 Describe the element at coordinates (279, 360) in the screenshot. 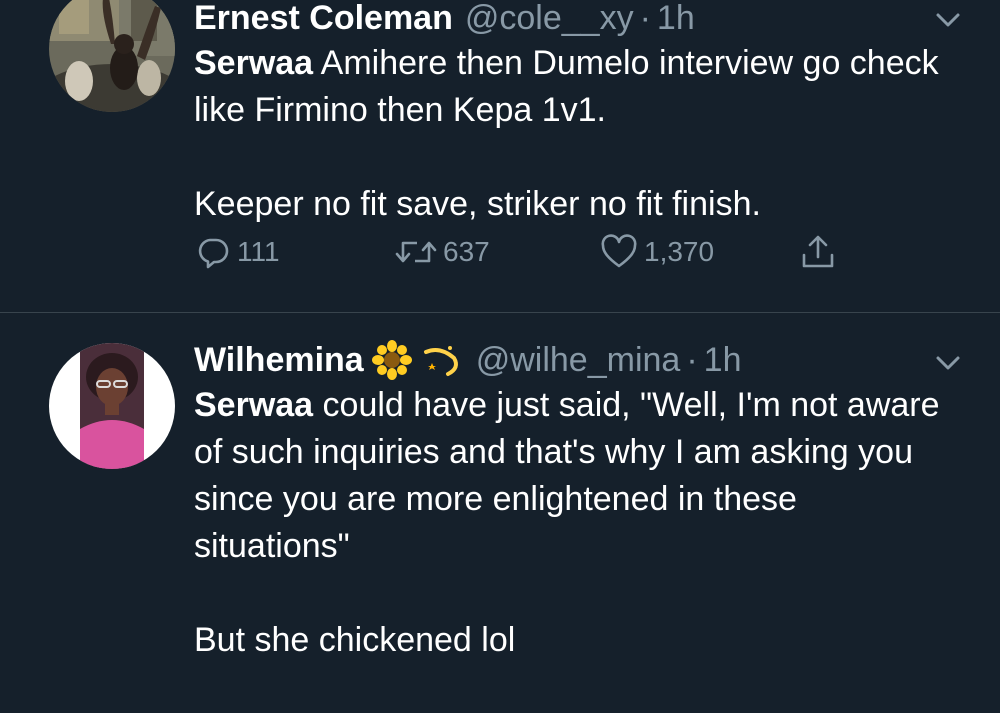

I see `author-name: Wilhemina` at that location.